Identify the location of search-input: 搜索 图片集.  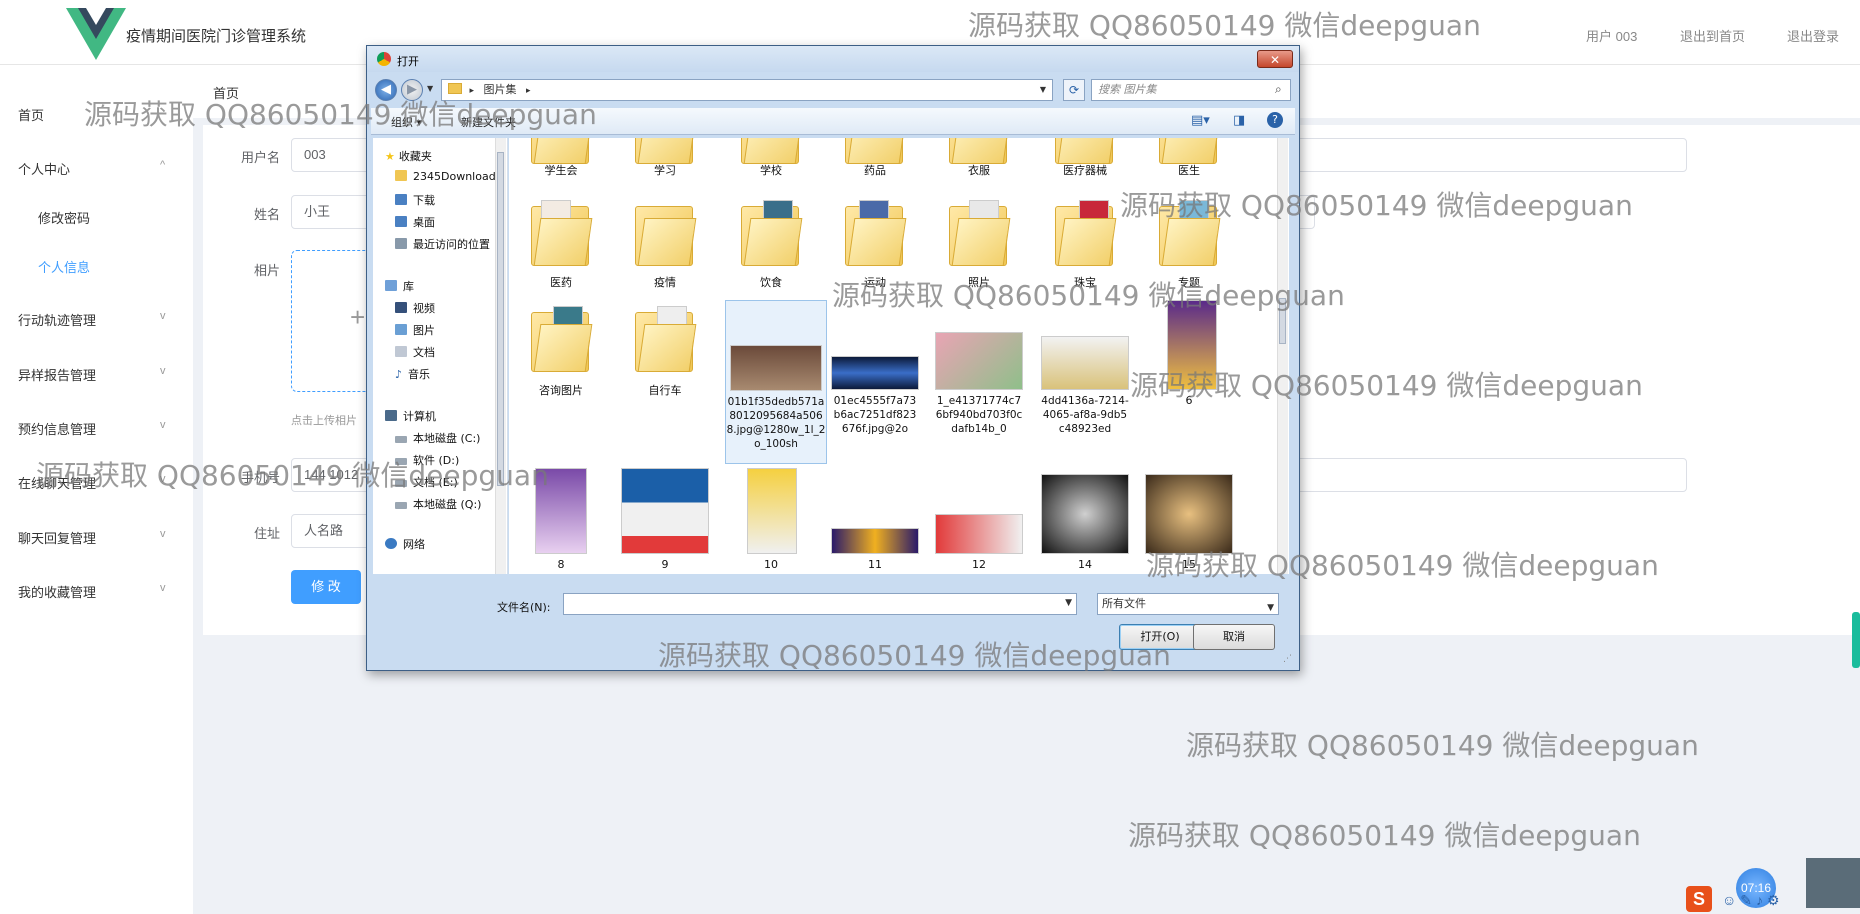
(1191, 90).